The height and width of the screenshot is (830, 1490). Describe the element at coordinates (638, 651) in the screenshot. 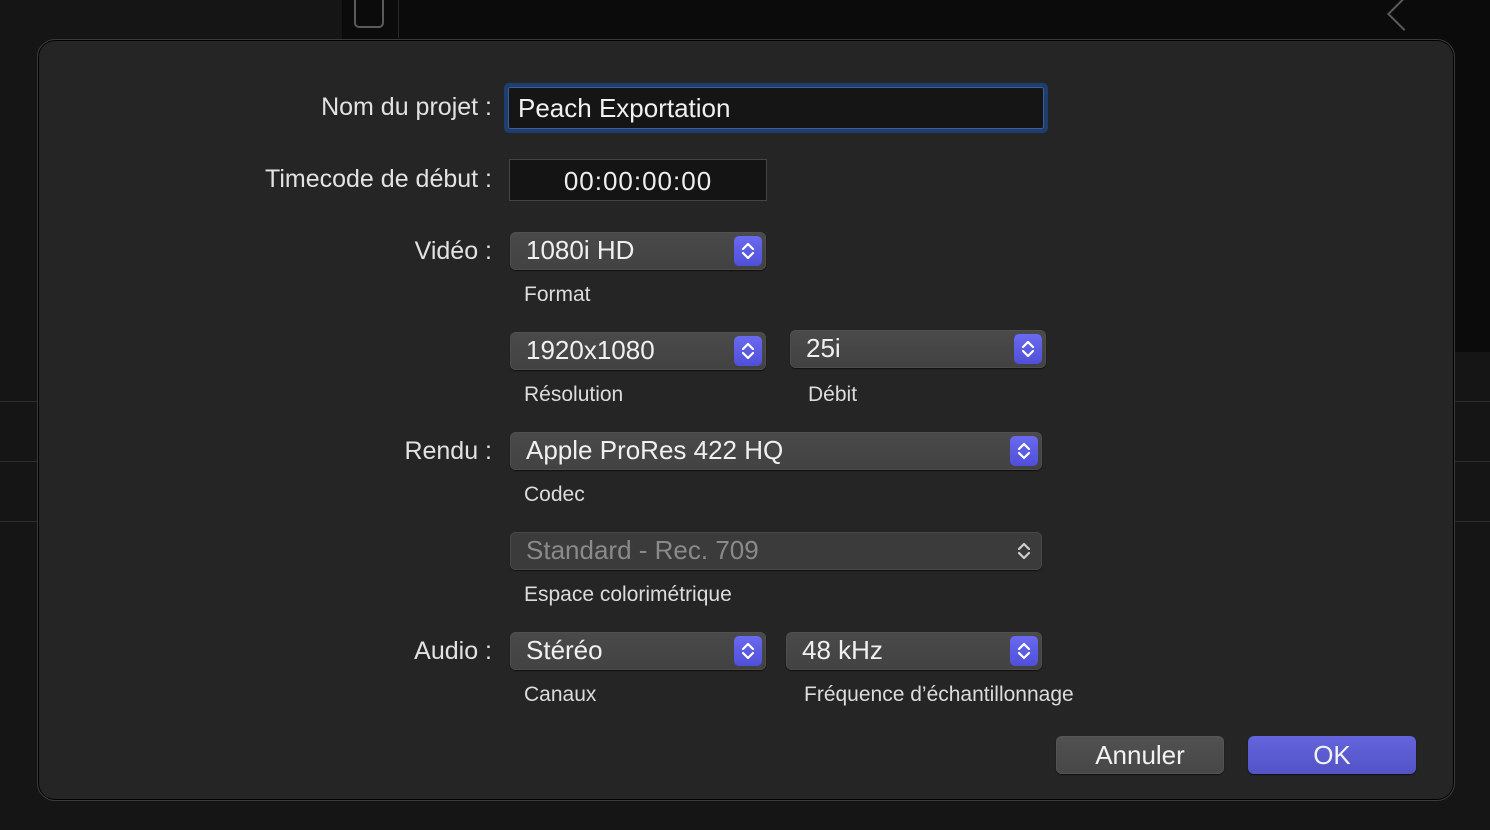

I see `audio-channels-popup: Stéréo` at that location.